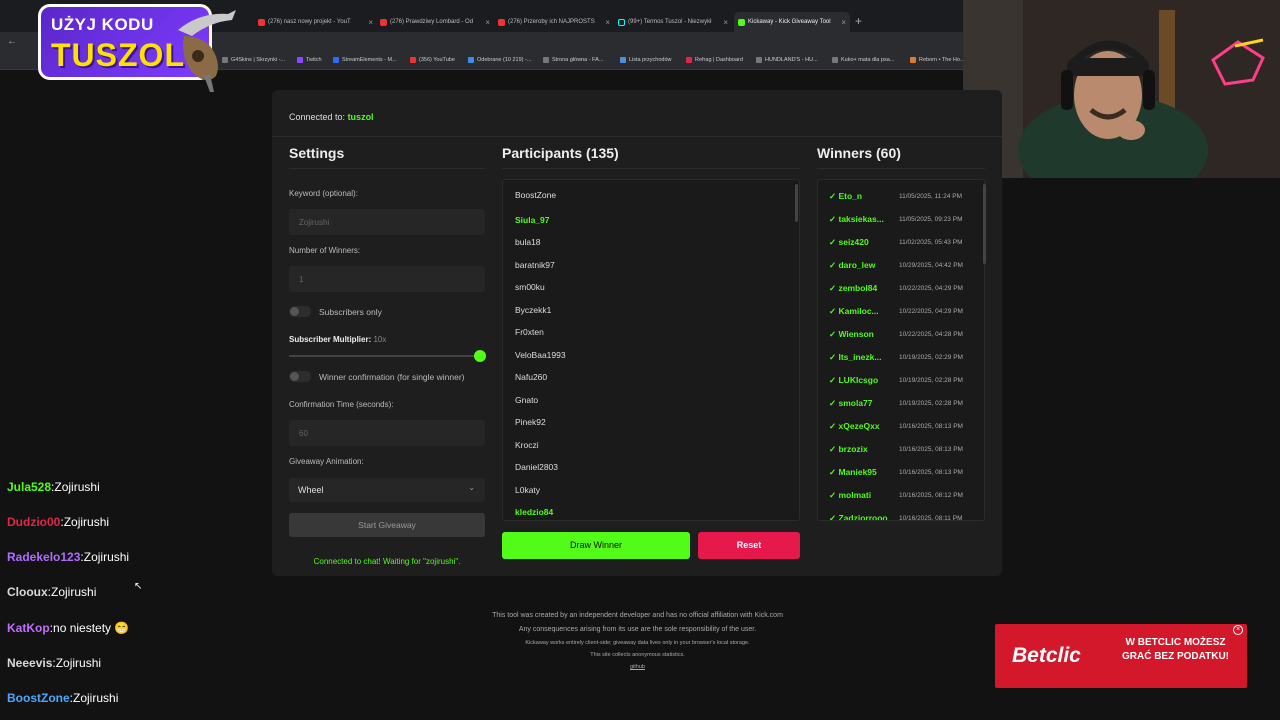  Describe the element at coordinates (317, 153) in the screenshot. I see `settings-title: Settings` at that location.